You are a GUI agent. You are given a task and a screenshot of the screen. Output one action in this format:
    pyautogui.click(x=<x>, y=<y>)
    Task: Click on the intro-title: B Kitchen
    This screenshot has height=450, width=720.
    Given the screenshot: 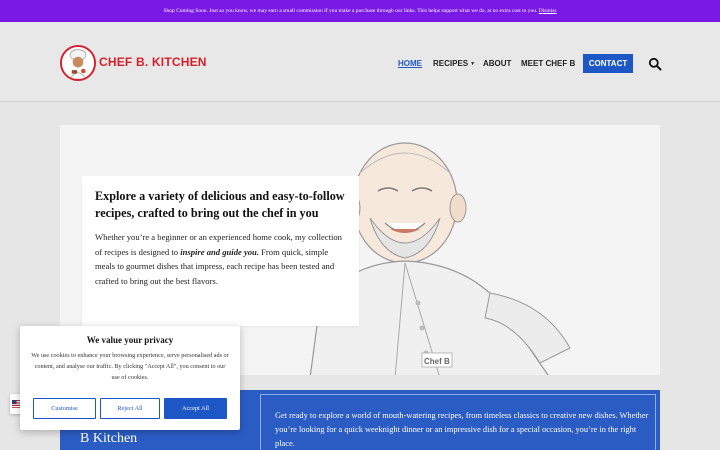 What is the action you would take?
    pyautogui.click(x=109, y=438)
    